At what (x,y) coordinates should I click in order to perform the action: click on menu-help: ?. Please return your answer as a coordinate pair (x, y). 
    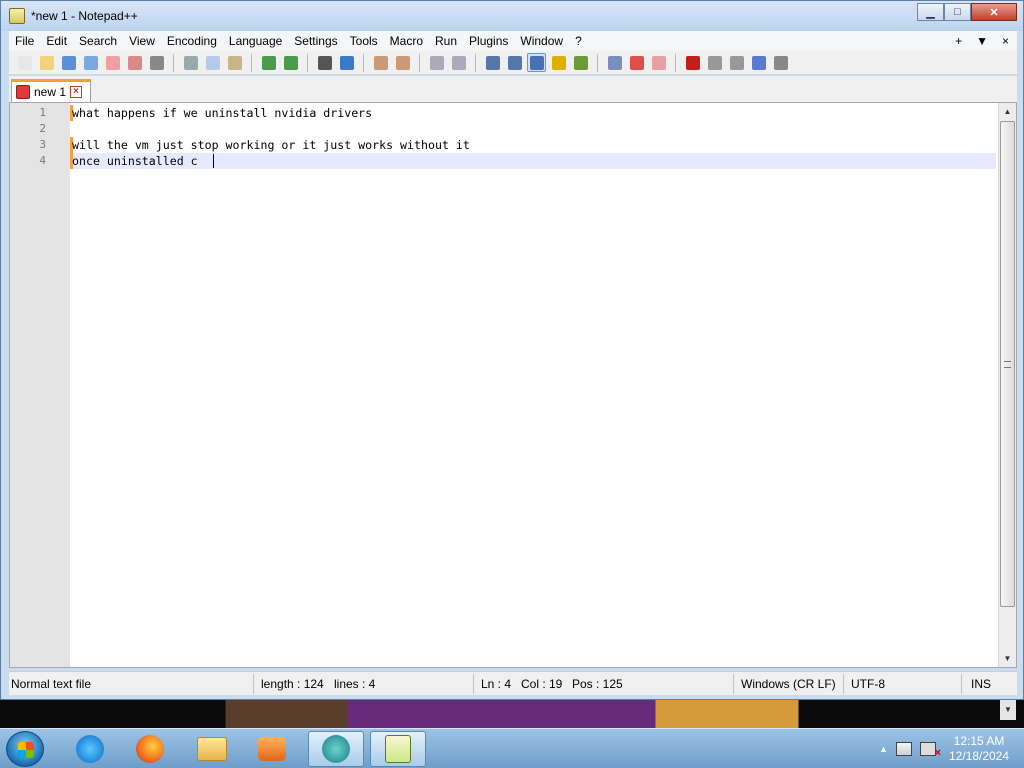
    Looking at the image, I should click on (578, 41).